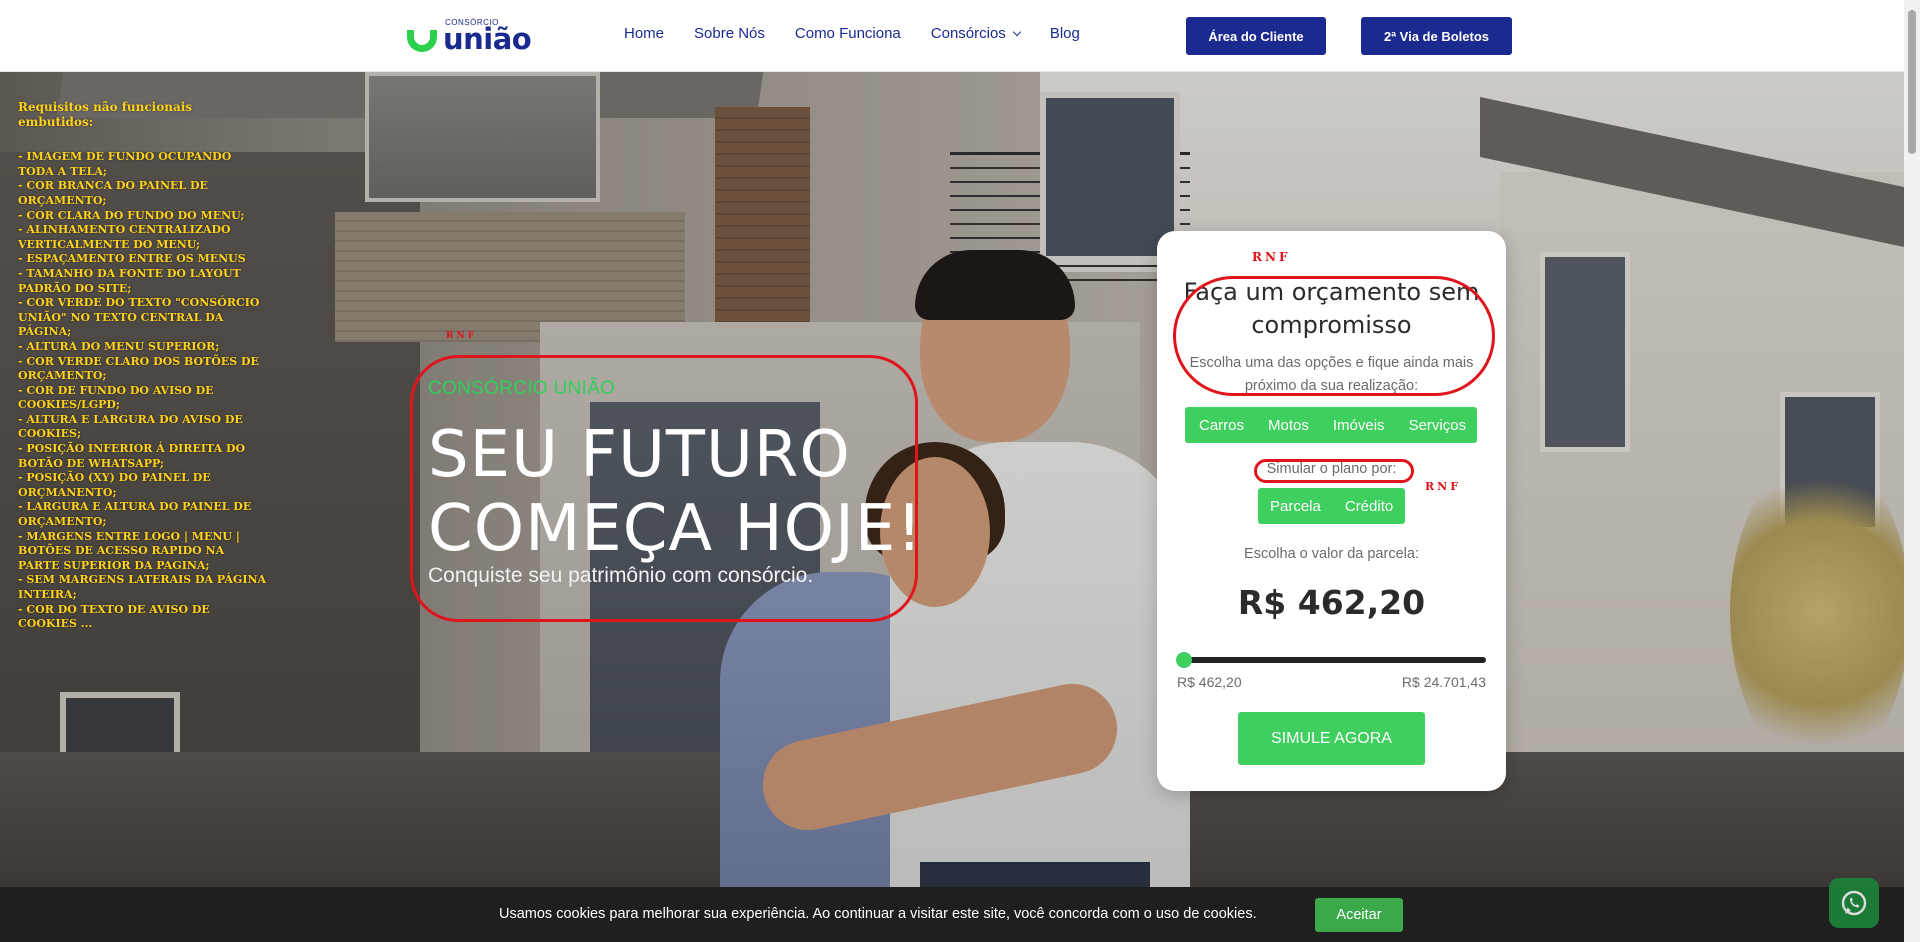 This screenshot has width=1920, height=942. What do you see at coordinates (1912, 471) in the screenshot?
I see `page-scrollbar` at bounding box center [1912, 471].